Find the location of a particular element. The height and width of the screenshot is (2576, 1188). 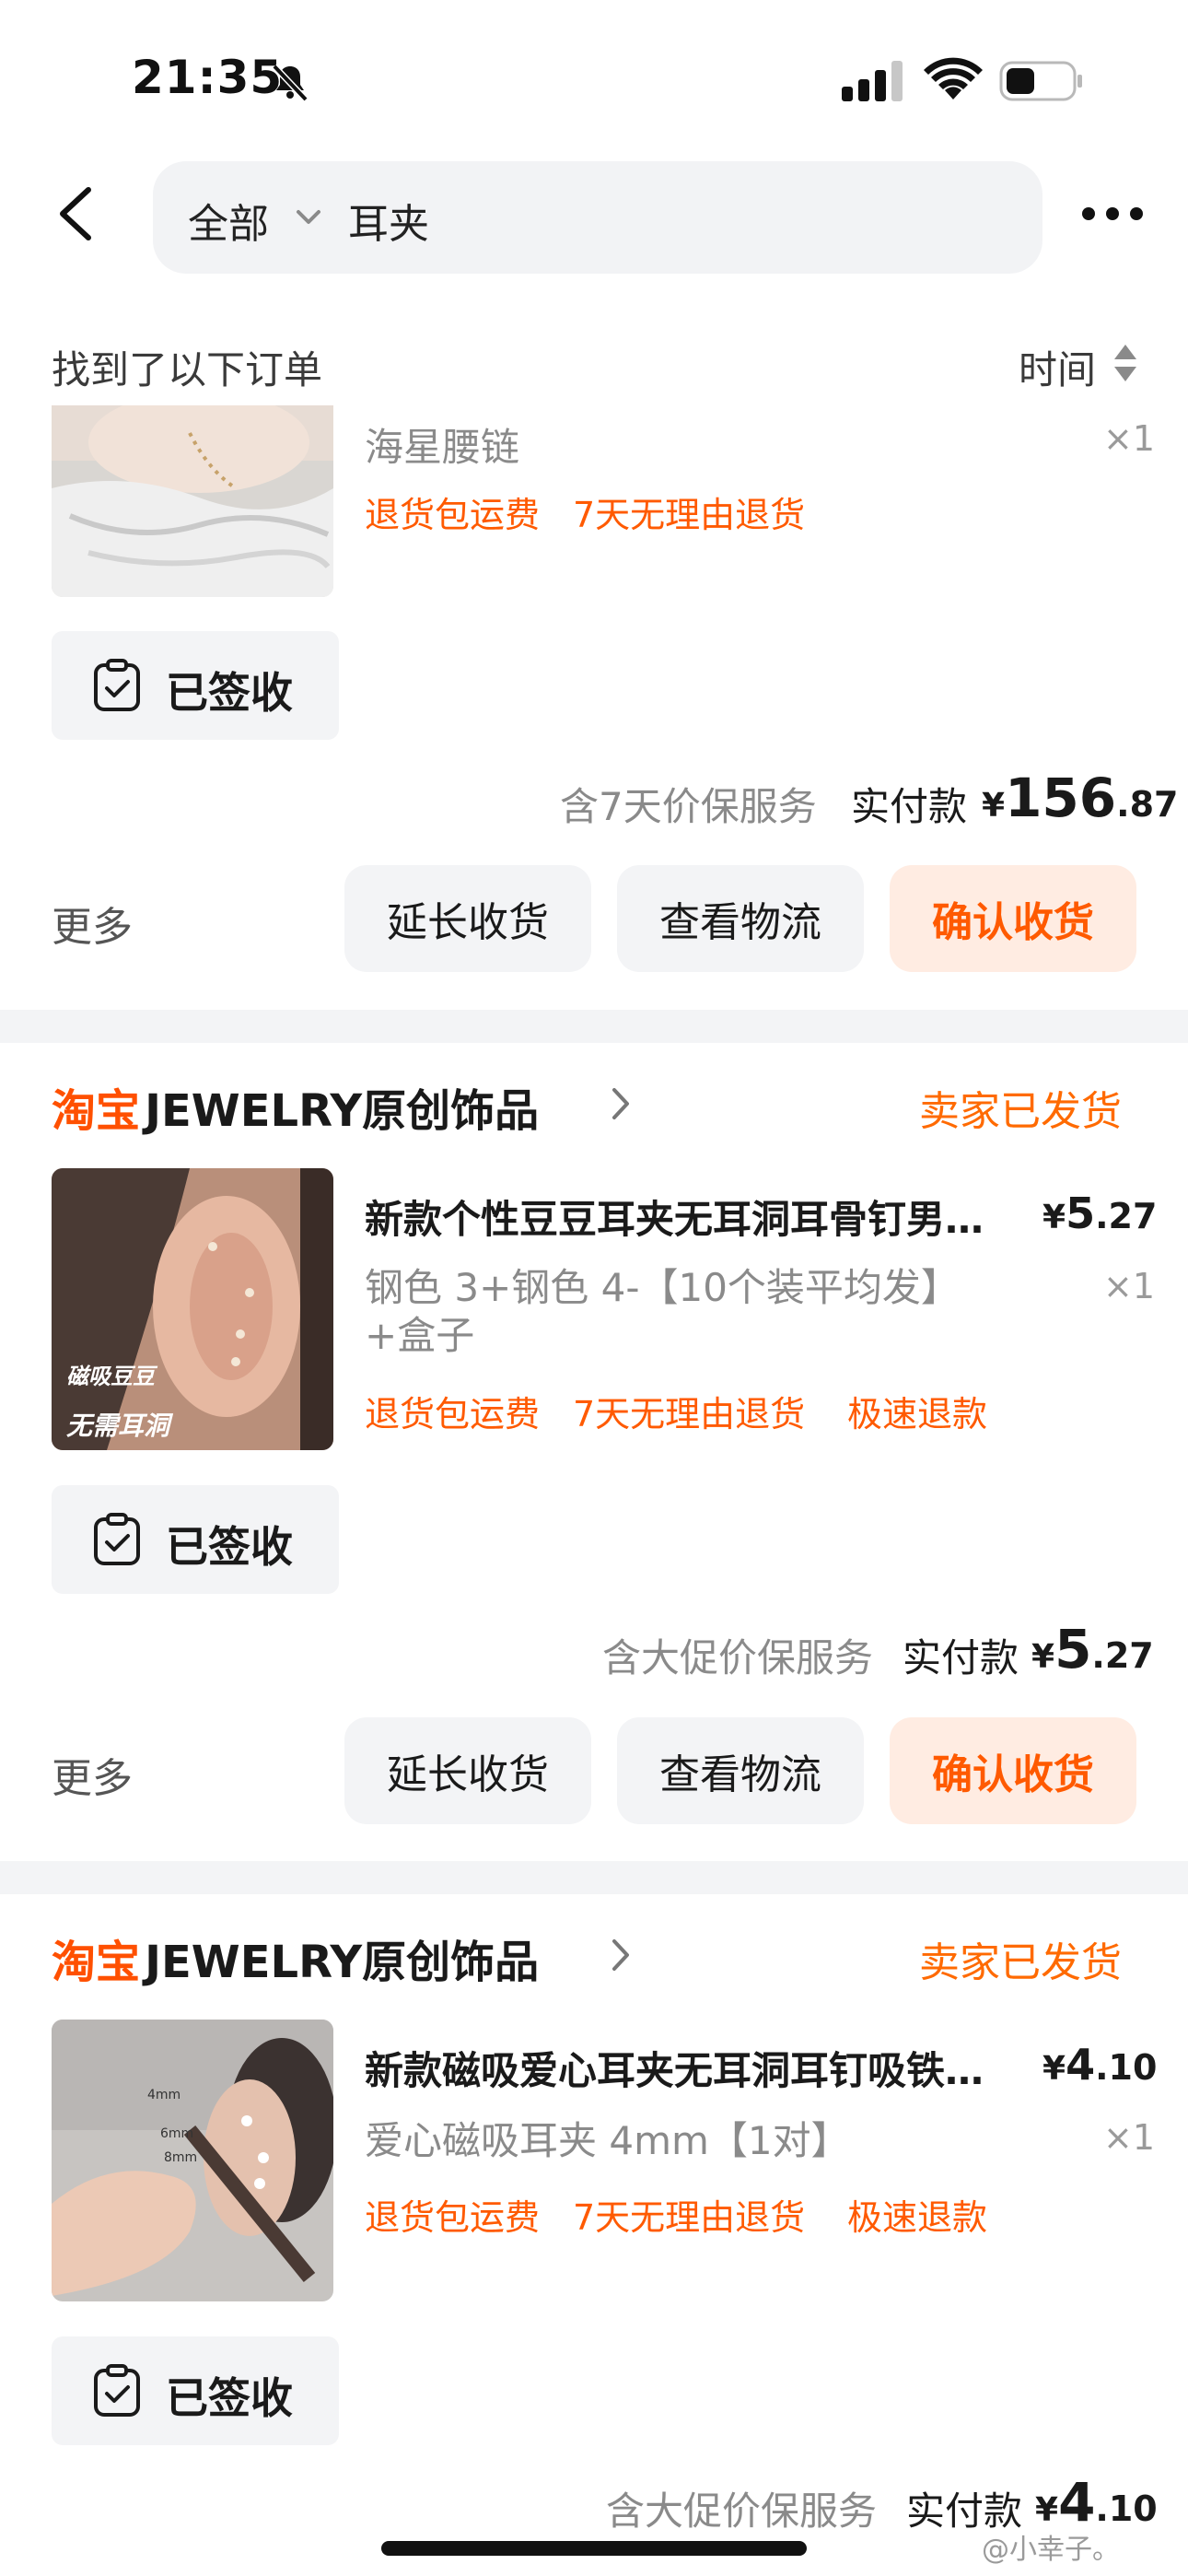

paid-amount-integer: 156 is located at coordinates (1061, 798).